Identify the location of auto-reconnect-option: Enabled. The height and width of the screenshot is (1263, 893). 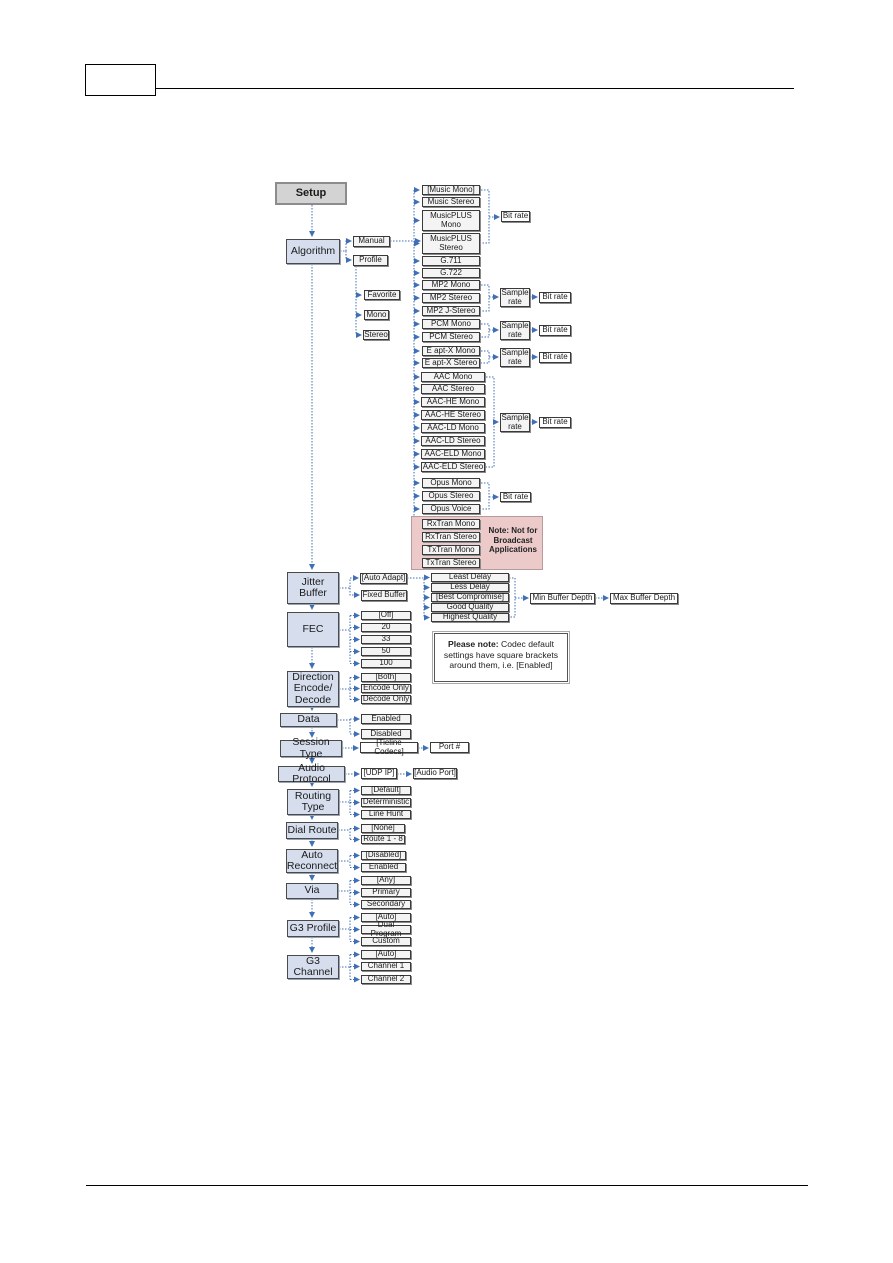
(383, 867).